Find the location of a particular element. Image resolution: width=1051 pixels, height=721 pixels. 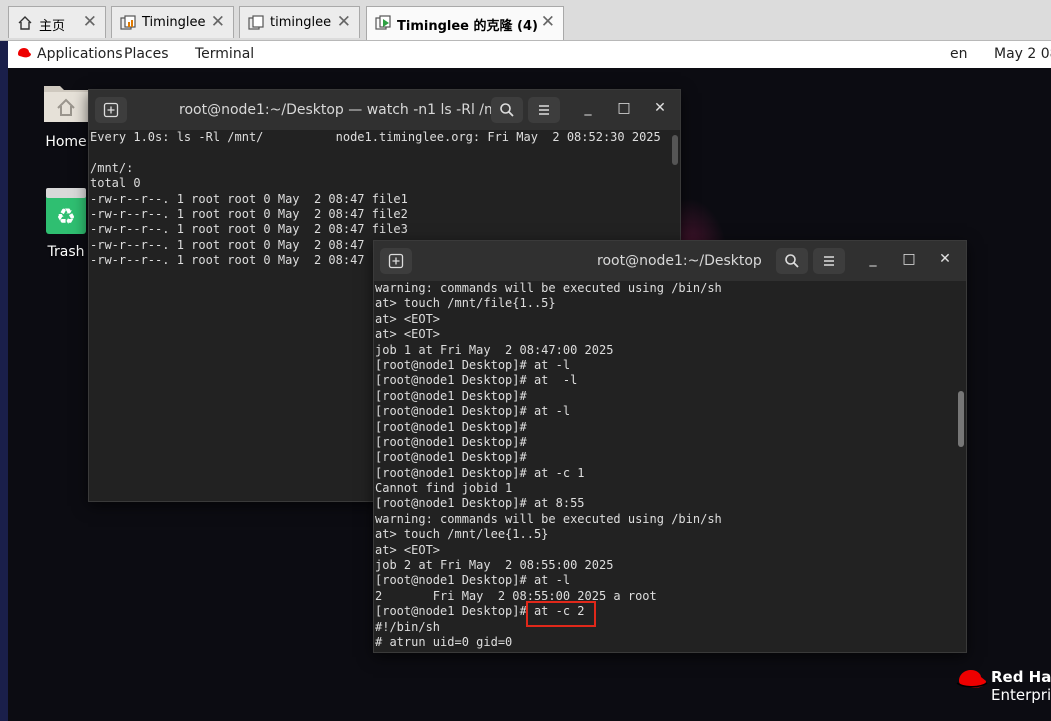

applications-menu: Applications is located at coordinates (80, 54).